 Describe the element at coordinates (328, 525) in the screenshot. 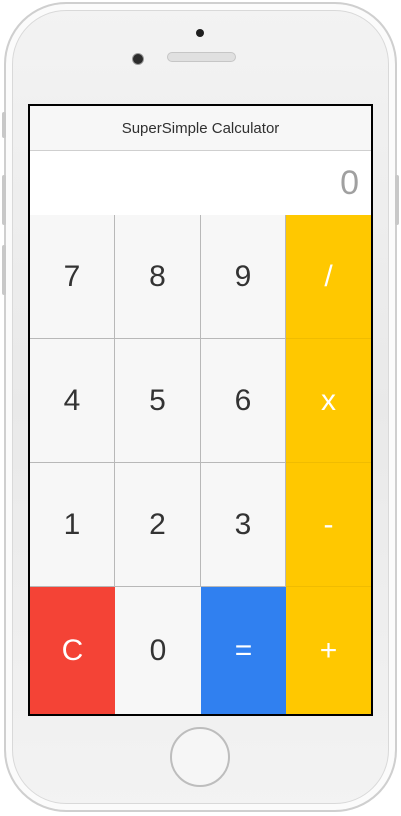

I see `subtract-button: -` at that location.